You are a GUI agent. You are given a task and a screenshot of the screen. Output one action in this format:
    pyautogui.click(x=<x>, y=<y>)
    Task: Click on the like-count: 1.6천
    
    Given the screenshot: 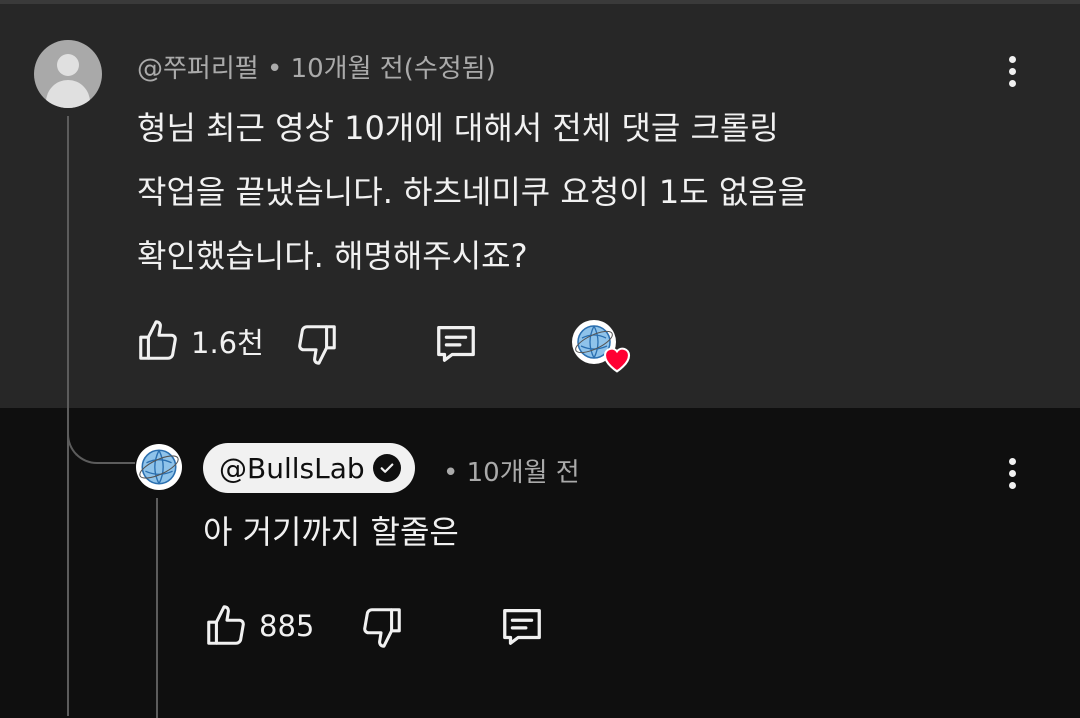 What is the action you would take?
    pyautogui.click(x=227, y=343)
    